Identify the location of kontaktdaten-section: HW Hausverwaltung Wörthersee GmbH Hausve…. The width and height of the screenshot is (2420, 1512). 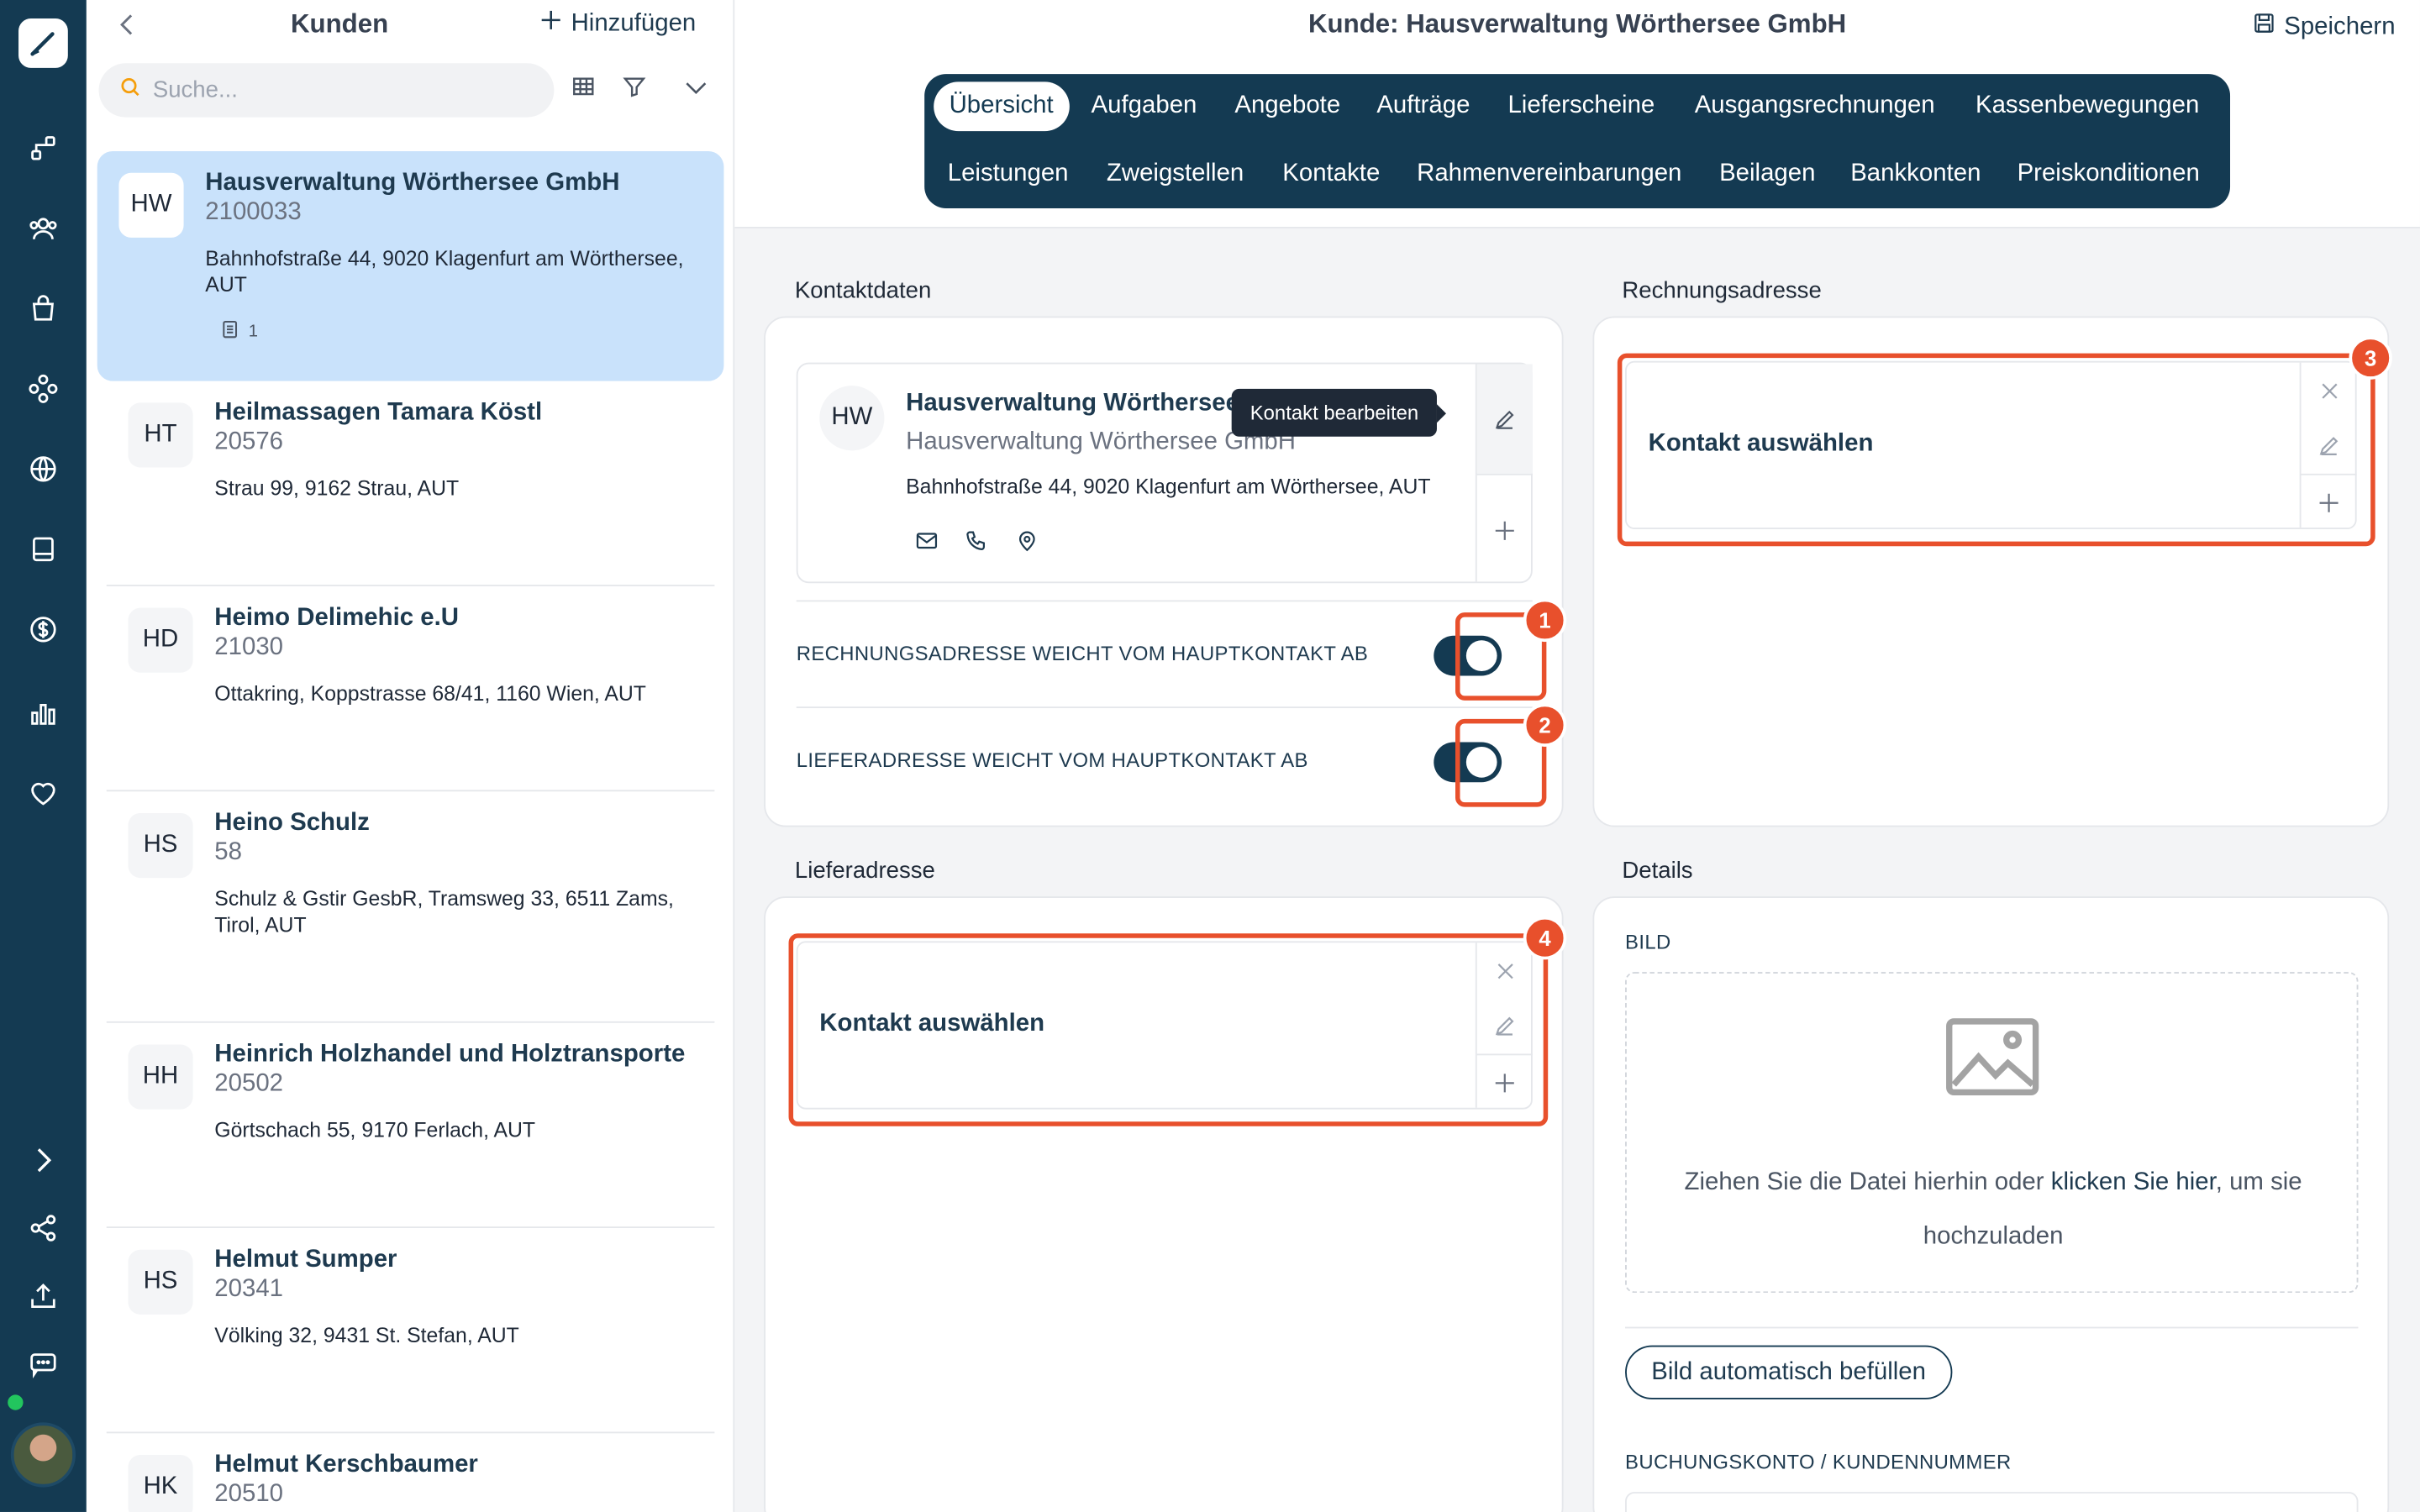
(1164, 571).